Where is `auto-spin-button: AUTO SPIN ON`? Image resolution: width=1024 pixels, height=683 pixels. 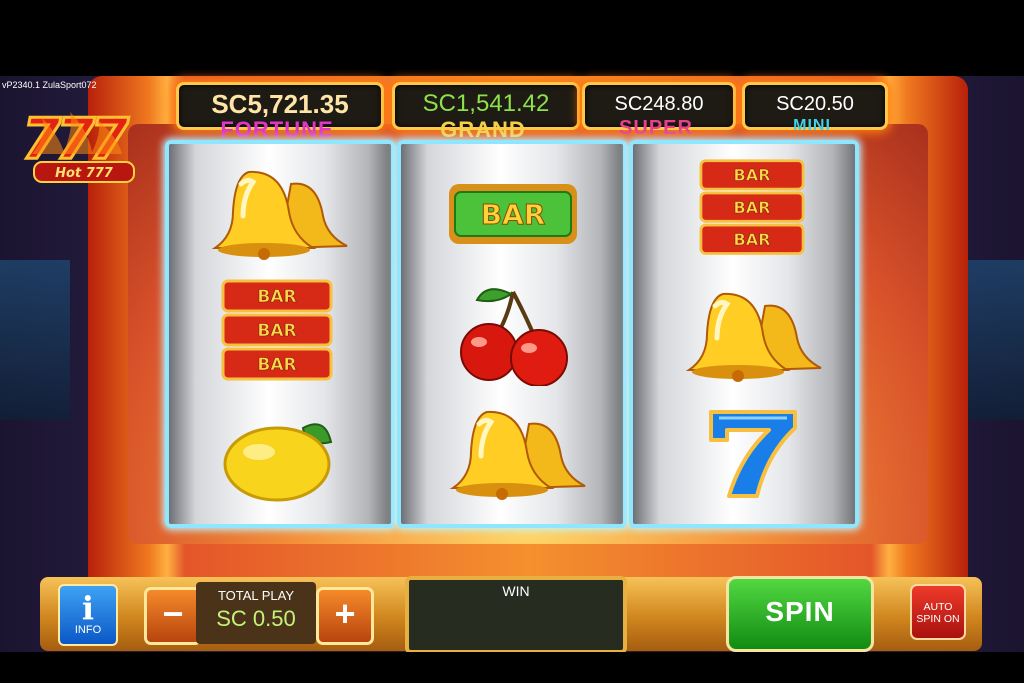
auto-spin-button: AUTO SPIN ON is located at coordinates (938, 612).